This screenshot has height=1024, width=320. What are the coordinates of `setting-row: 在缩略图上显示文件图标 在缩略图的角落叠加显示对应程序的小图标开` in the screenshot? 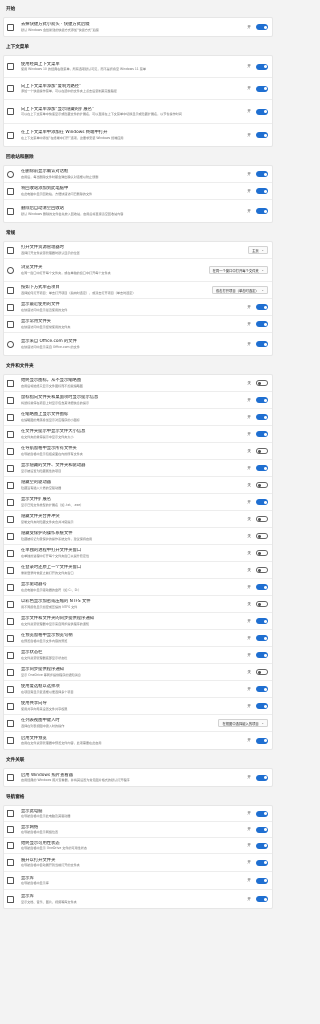 It's located at (138, 417).